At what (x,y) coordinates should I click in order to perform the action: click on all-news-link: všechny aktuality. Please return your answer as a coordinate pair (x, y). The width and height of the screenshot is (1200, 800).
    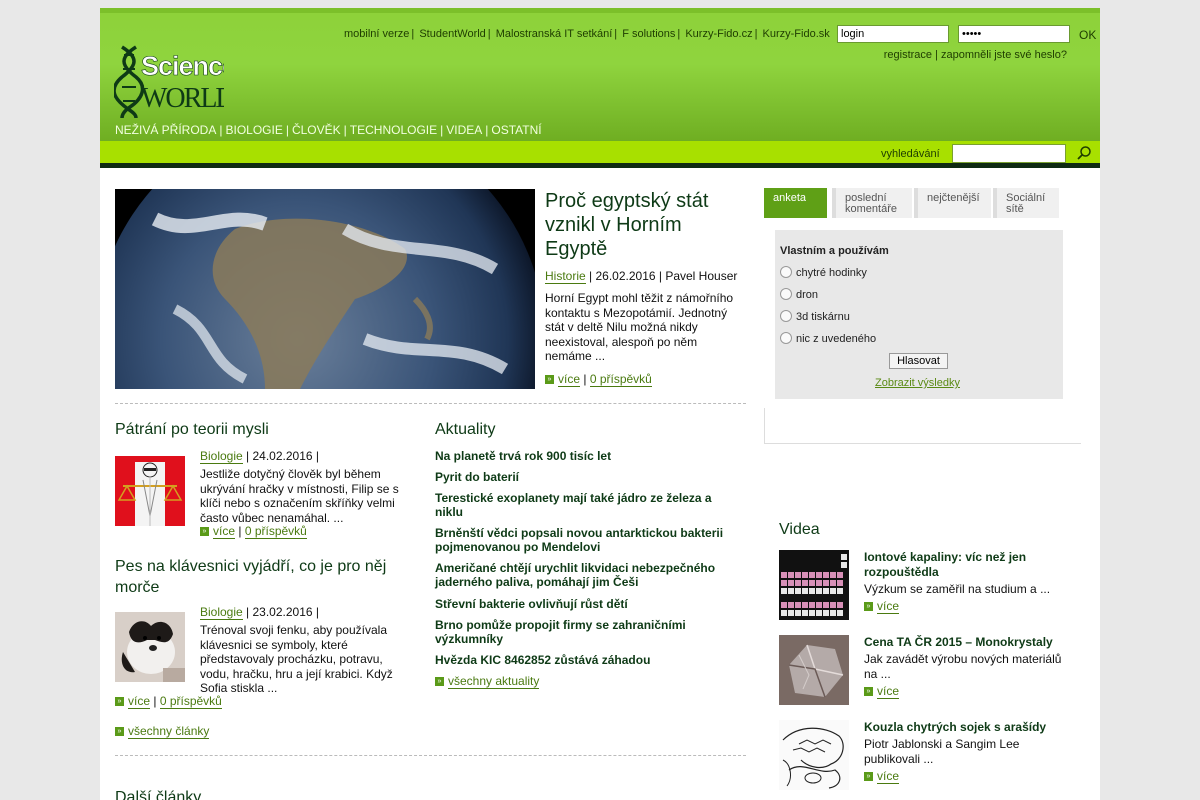
    Looking at the image, I should click on (494, 681).